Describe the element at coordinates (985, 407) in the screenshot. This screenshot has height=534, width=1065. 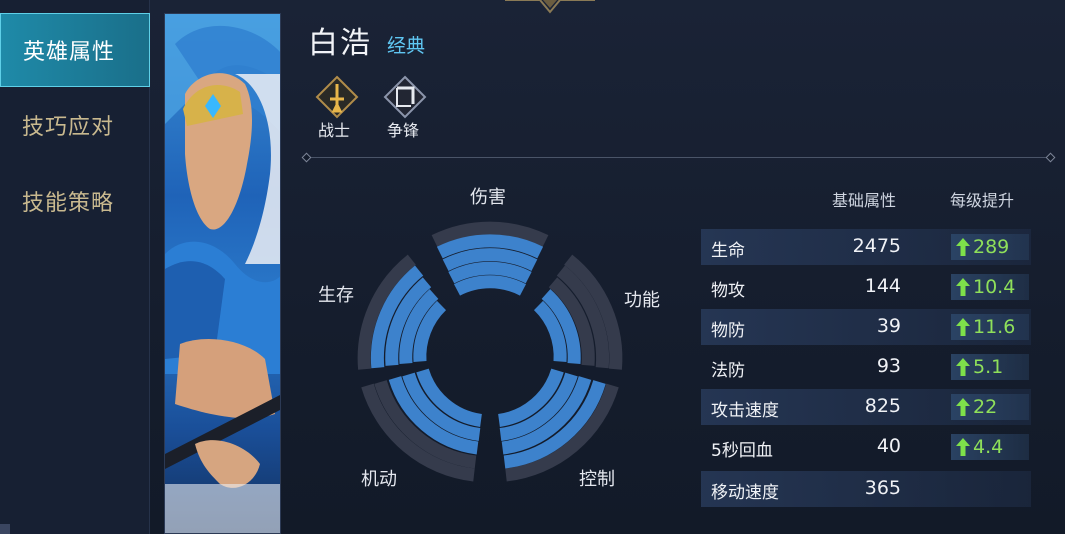
I see `stat-growth-value: 22` at that location.